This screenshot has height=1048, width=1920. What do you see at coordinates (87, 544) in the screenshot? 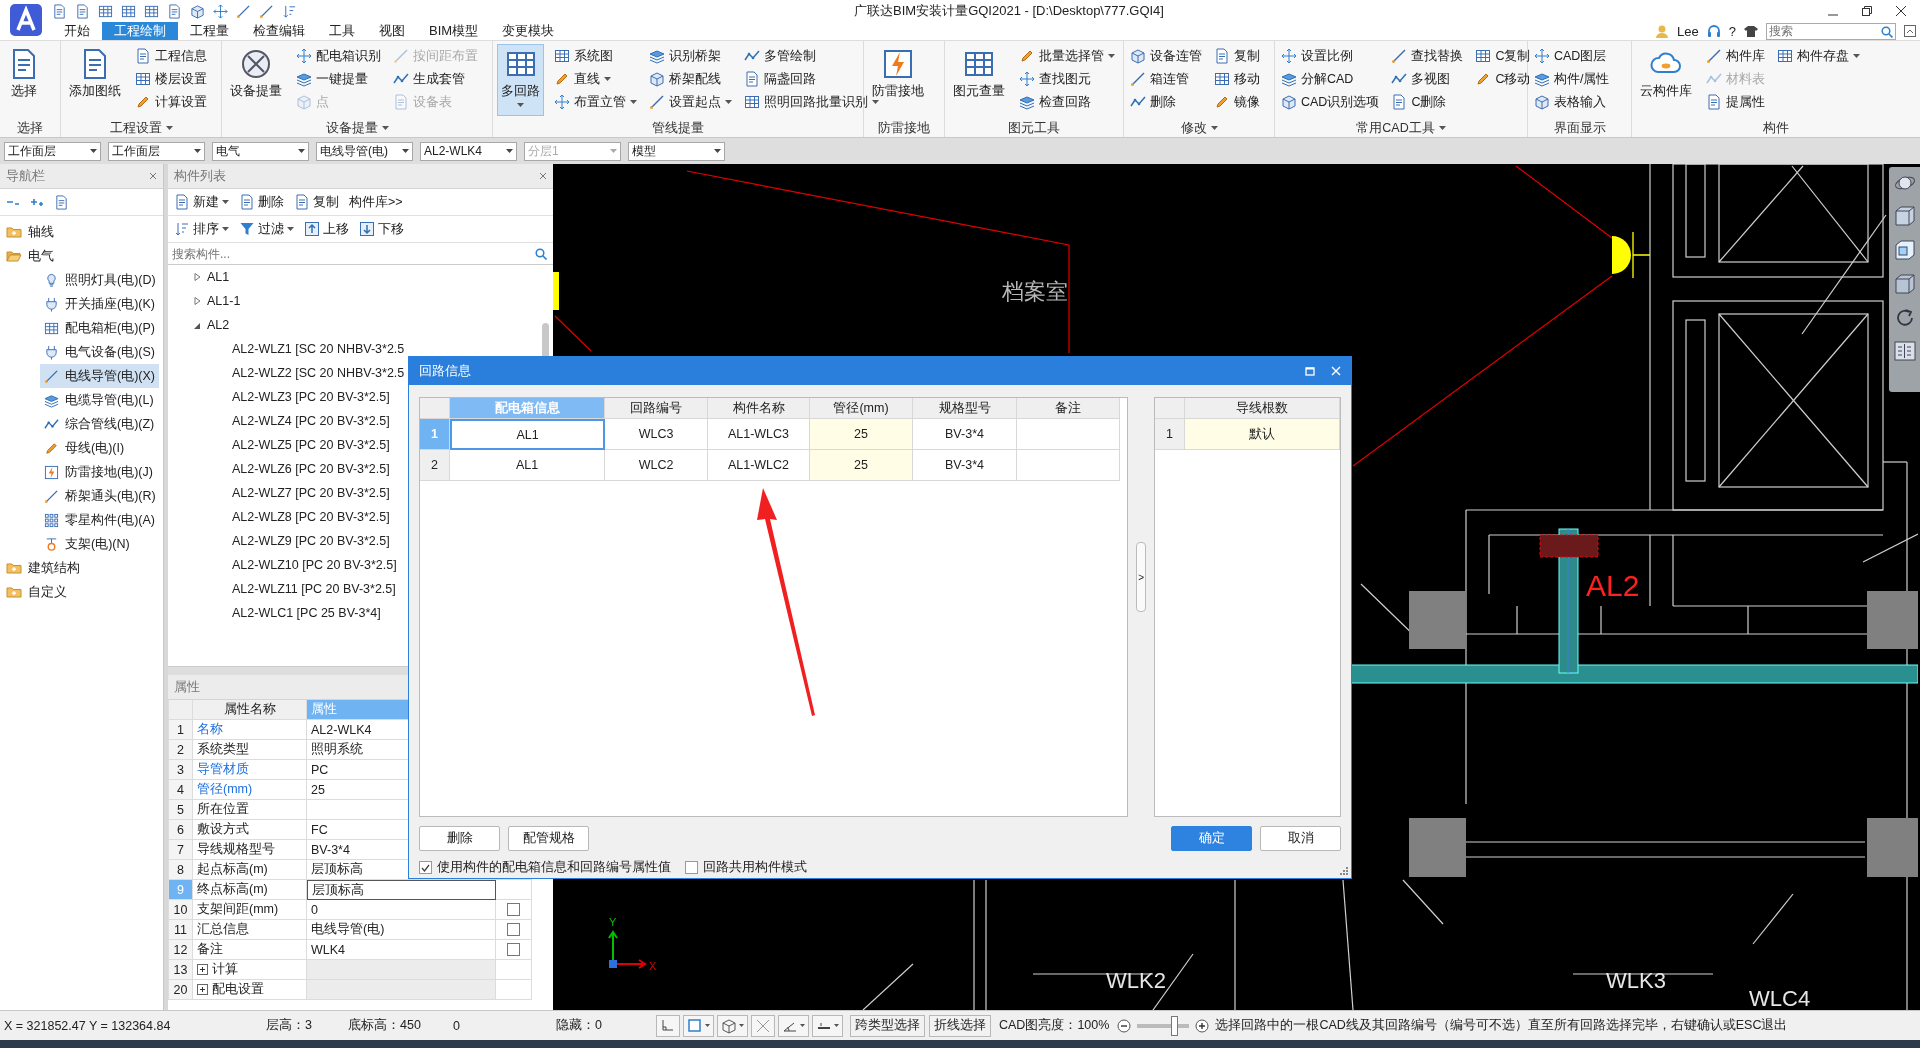
I see `tree-item: 支架(电)(N)` at bounding box center [87, 544].